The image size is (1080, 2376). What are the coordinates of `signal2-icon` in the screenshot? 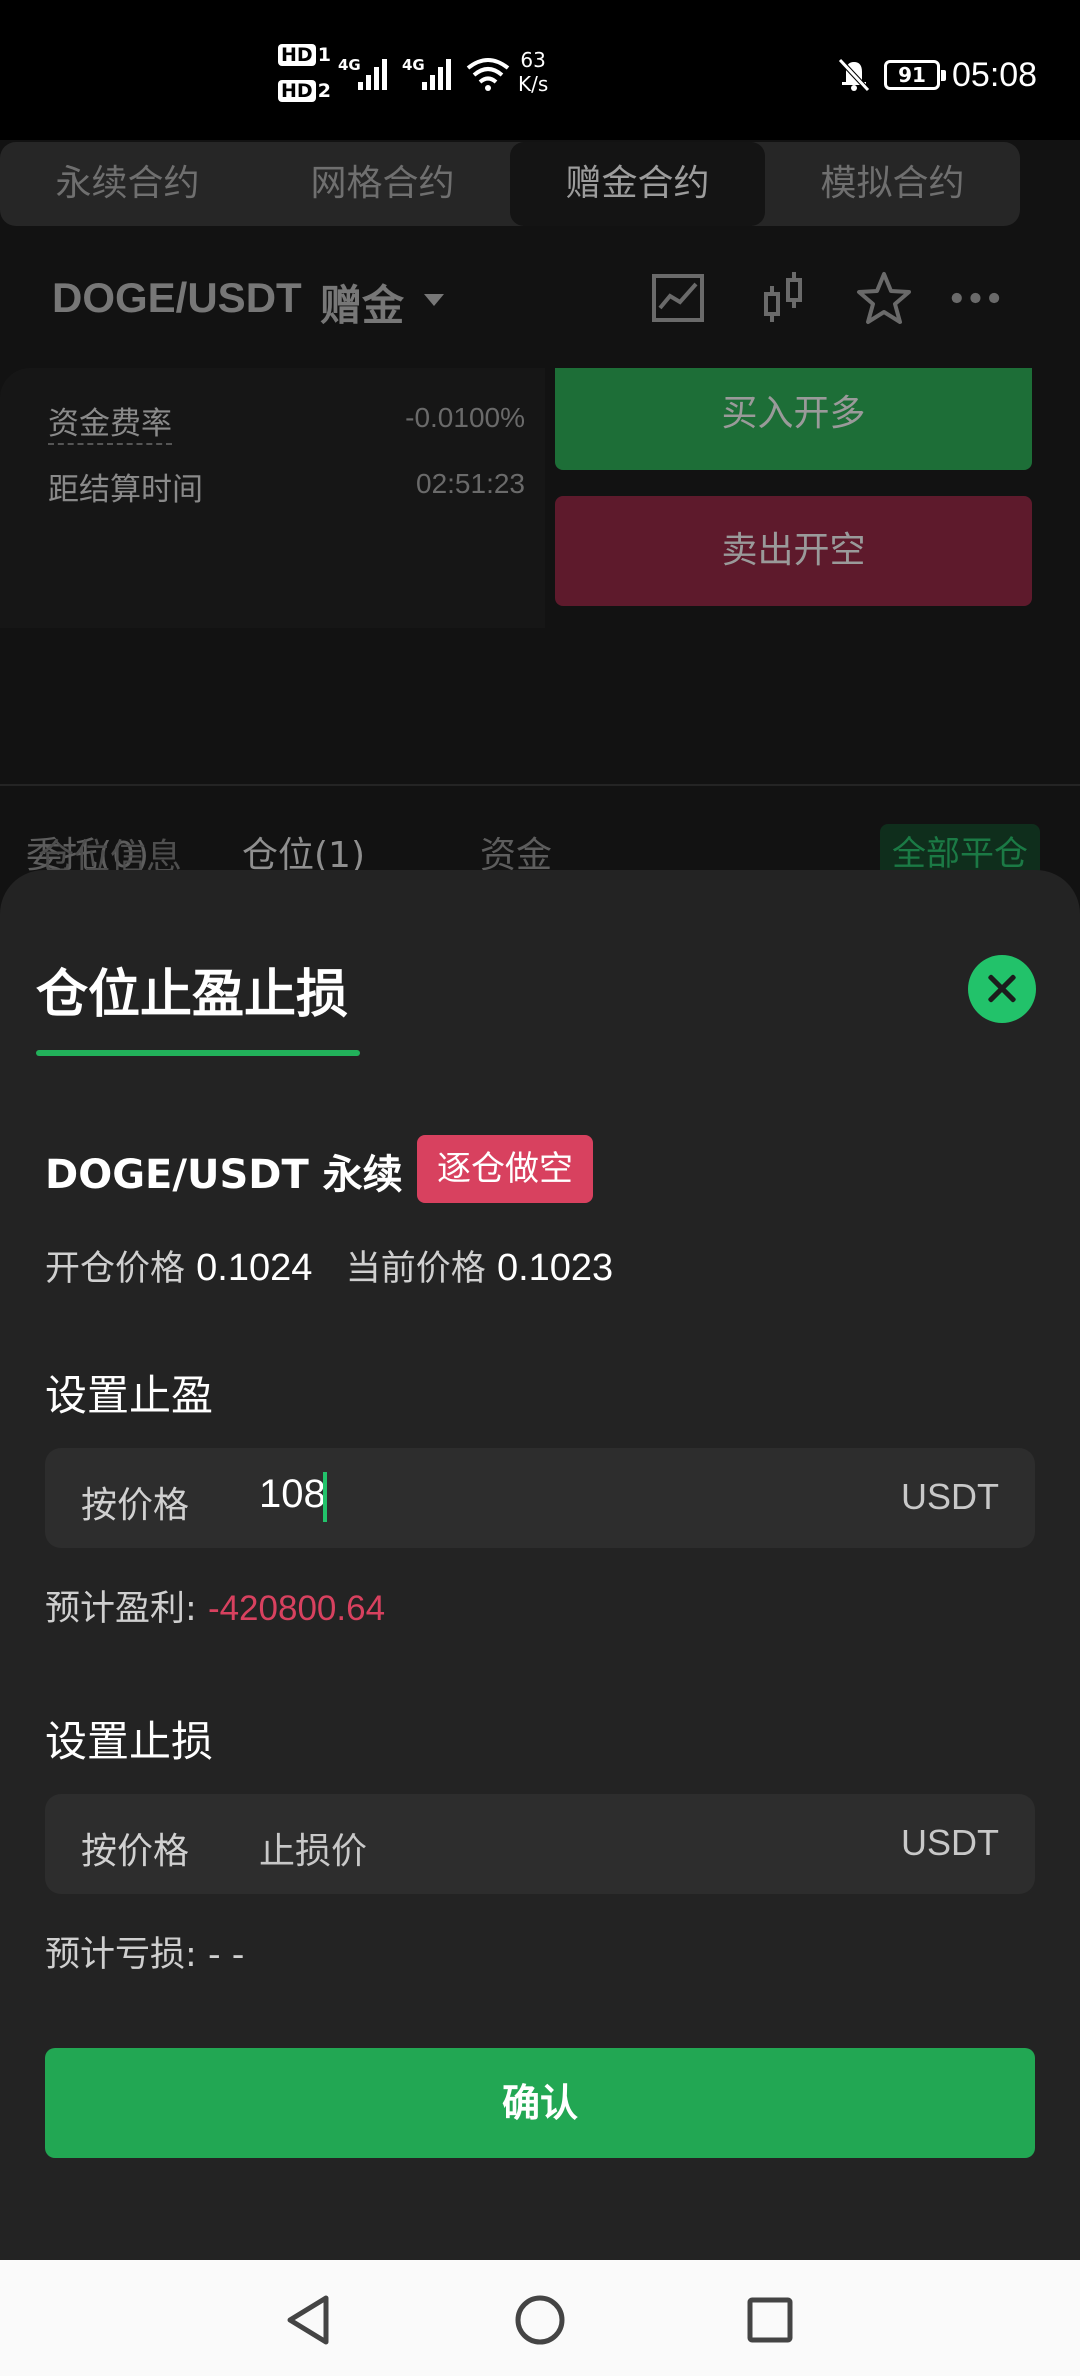 It's located at (436, 74).